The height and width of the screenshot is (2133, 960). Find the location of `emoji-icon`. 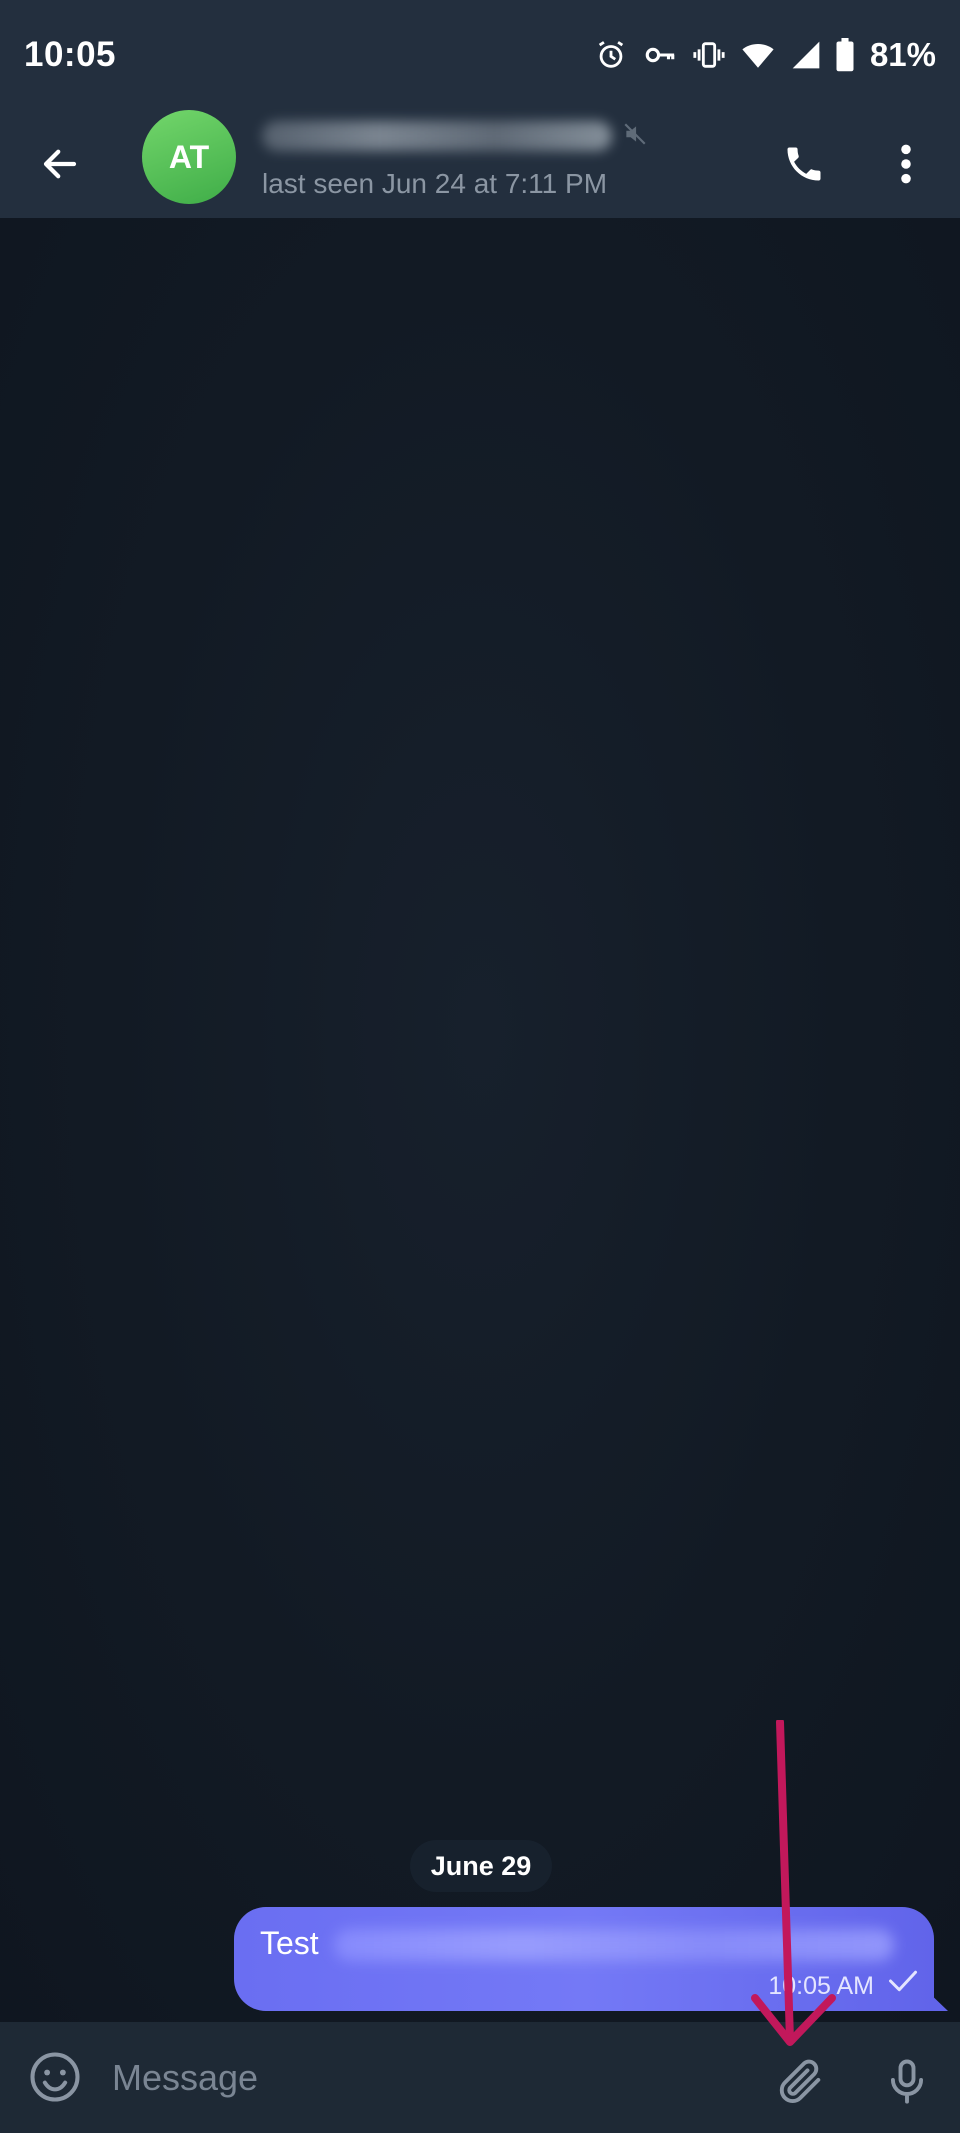

emoji-icon is located at coordinates (55, 2077).